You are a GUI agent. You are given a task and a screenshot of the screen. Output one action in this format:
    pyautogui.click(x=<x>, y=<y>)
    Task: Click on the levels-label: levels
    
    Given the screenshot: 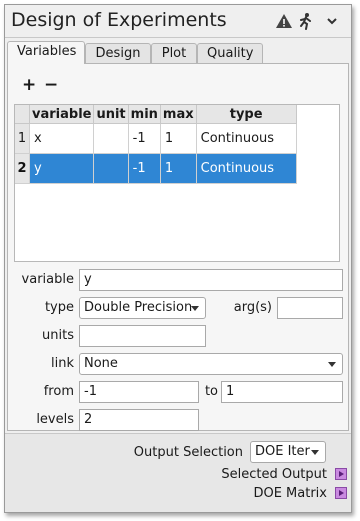 What is the action you would take?
    pyautogui.click(x=55, y=419)
    